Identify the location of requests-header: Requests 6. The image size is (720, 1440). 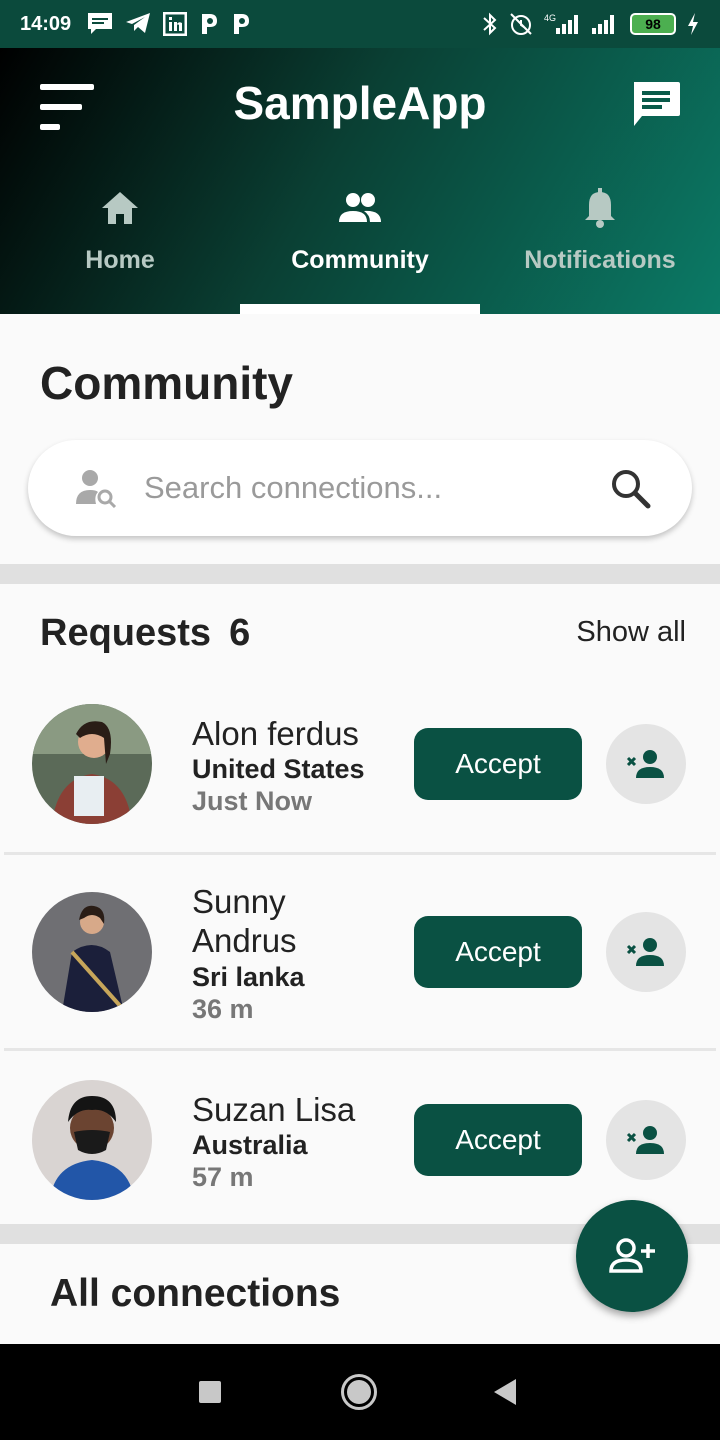
(145, 633).